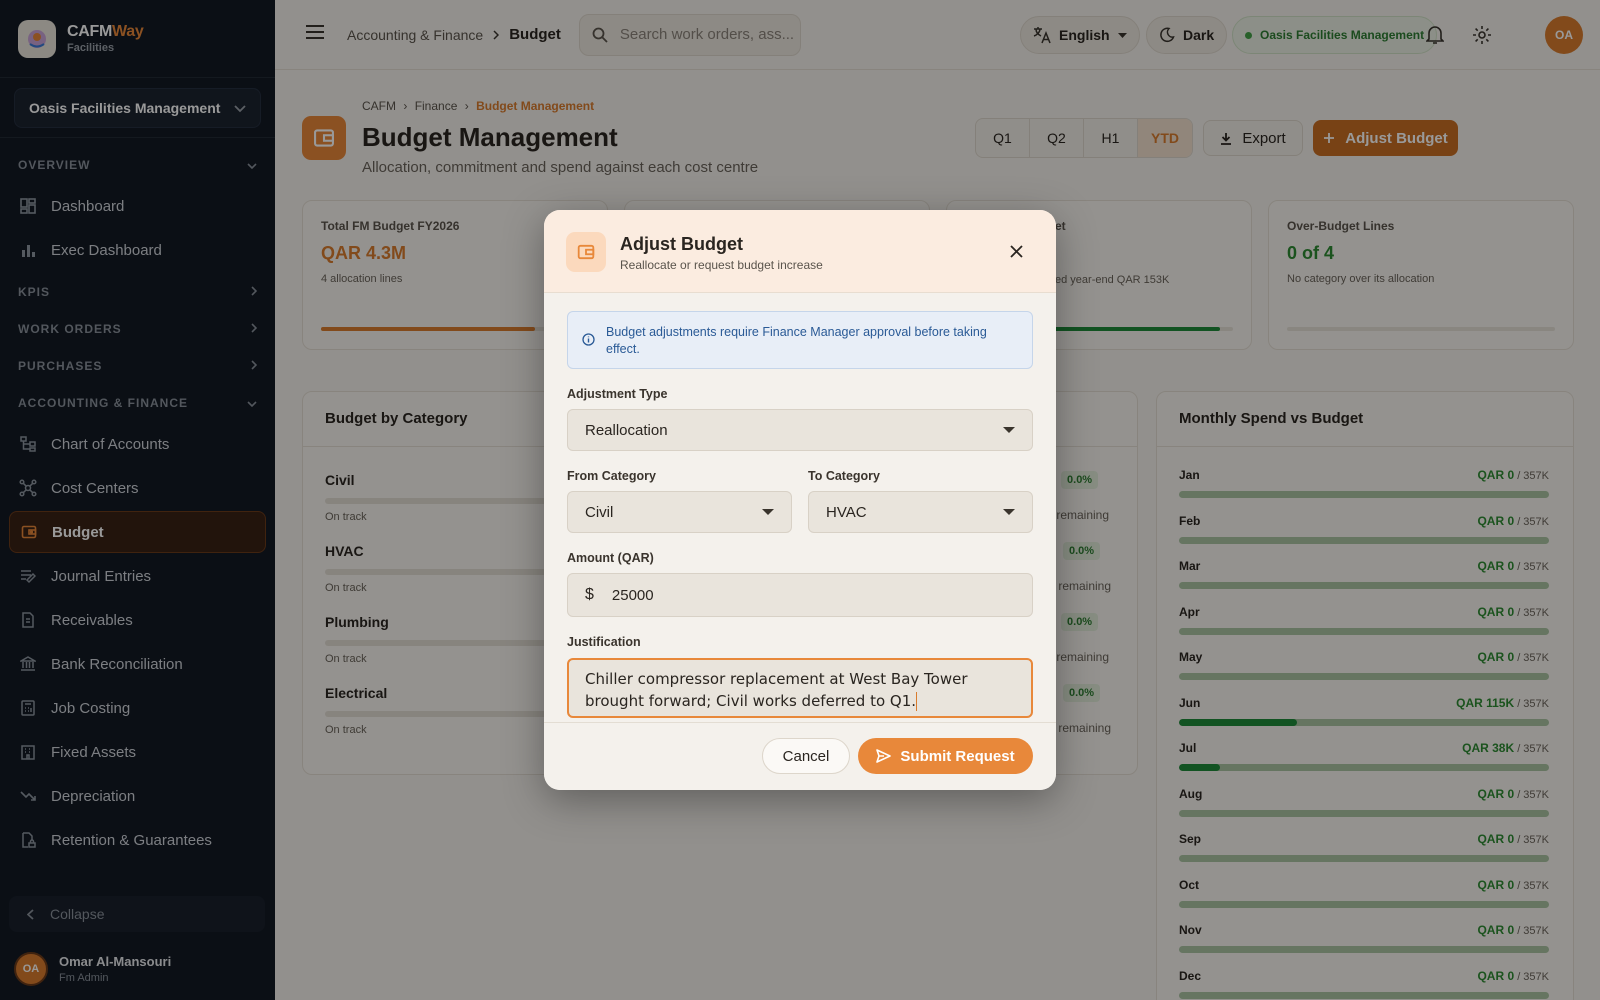 The width and height of the screenshot is (1600, 1000). What do you see at coordinates (1016, 251) in the screenshot?
I see `close-icon` at bounding box center [1016, 251].